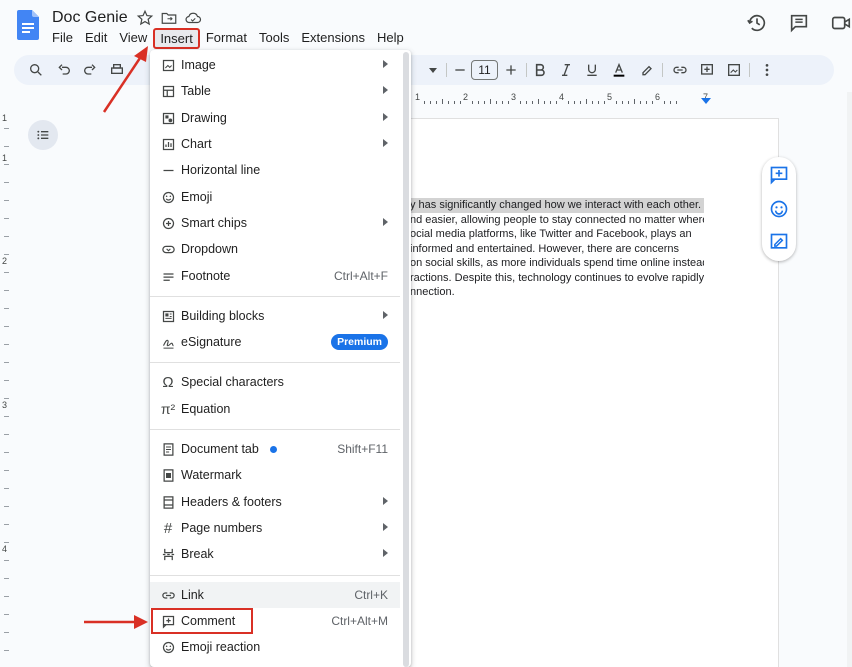 The height and width of the screenshot is (667, 852). Describe the element at coordinates (176, 38) in the screenshot. I see `menu-insert: Insert` at that location.